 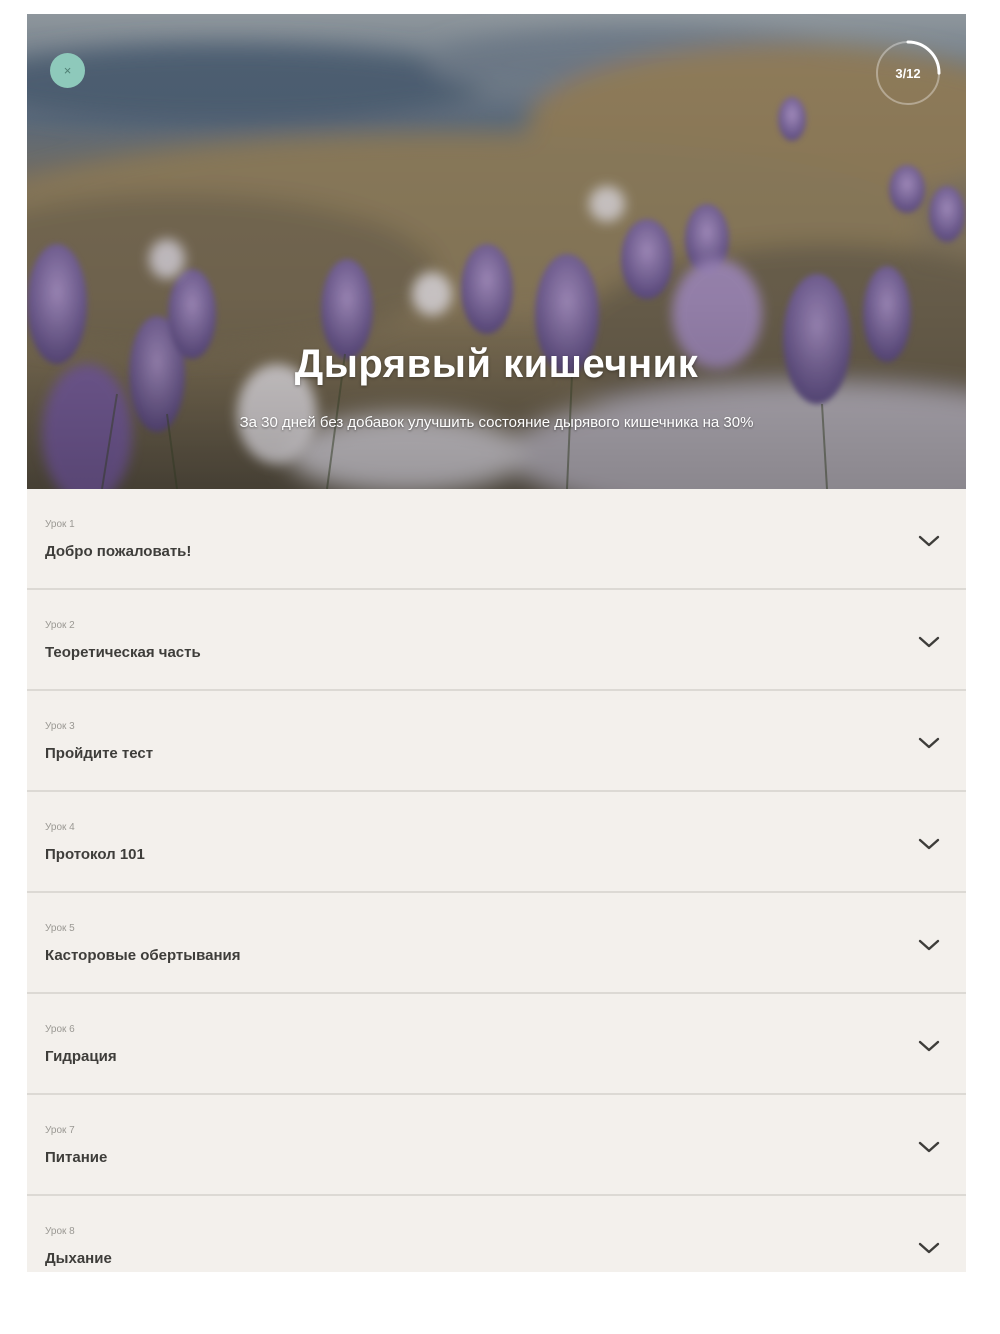 What do you see at coordinates (60, 726) in the screenshot?
I see `lesson-number: Урок 3` at bounding box center [60, 726].